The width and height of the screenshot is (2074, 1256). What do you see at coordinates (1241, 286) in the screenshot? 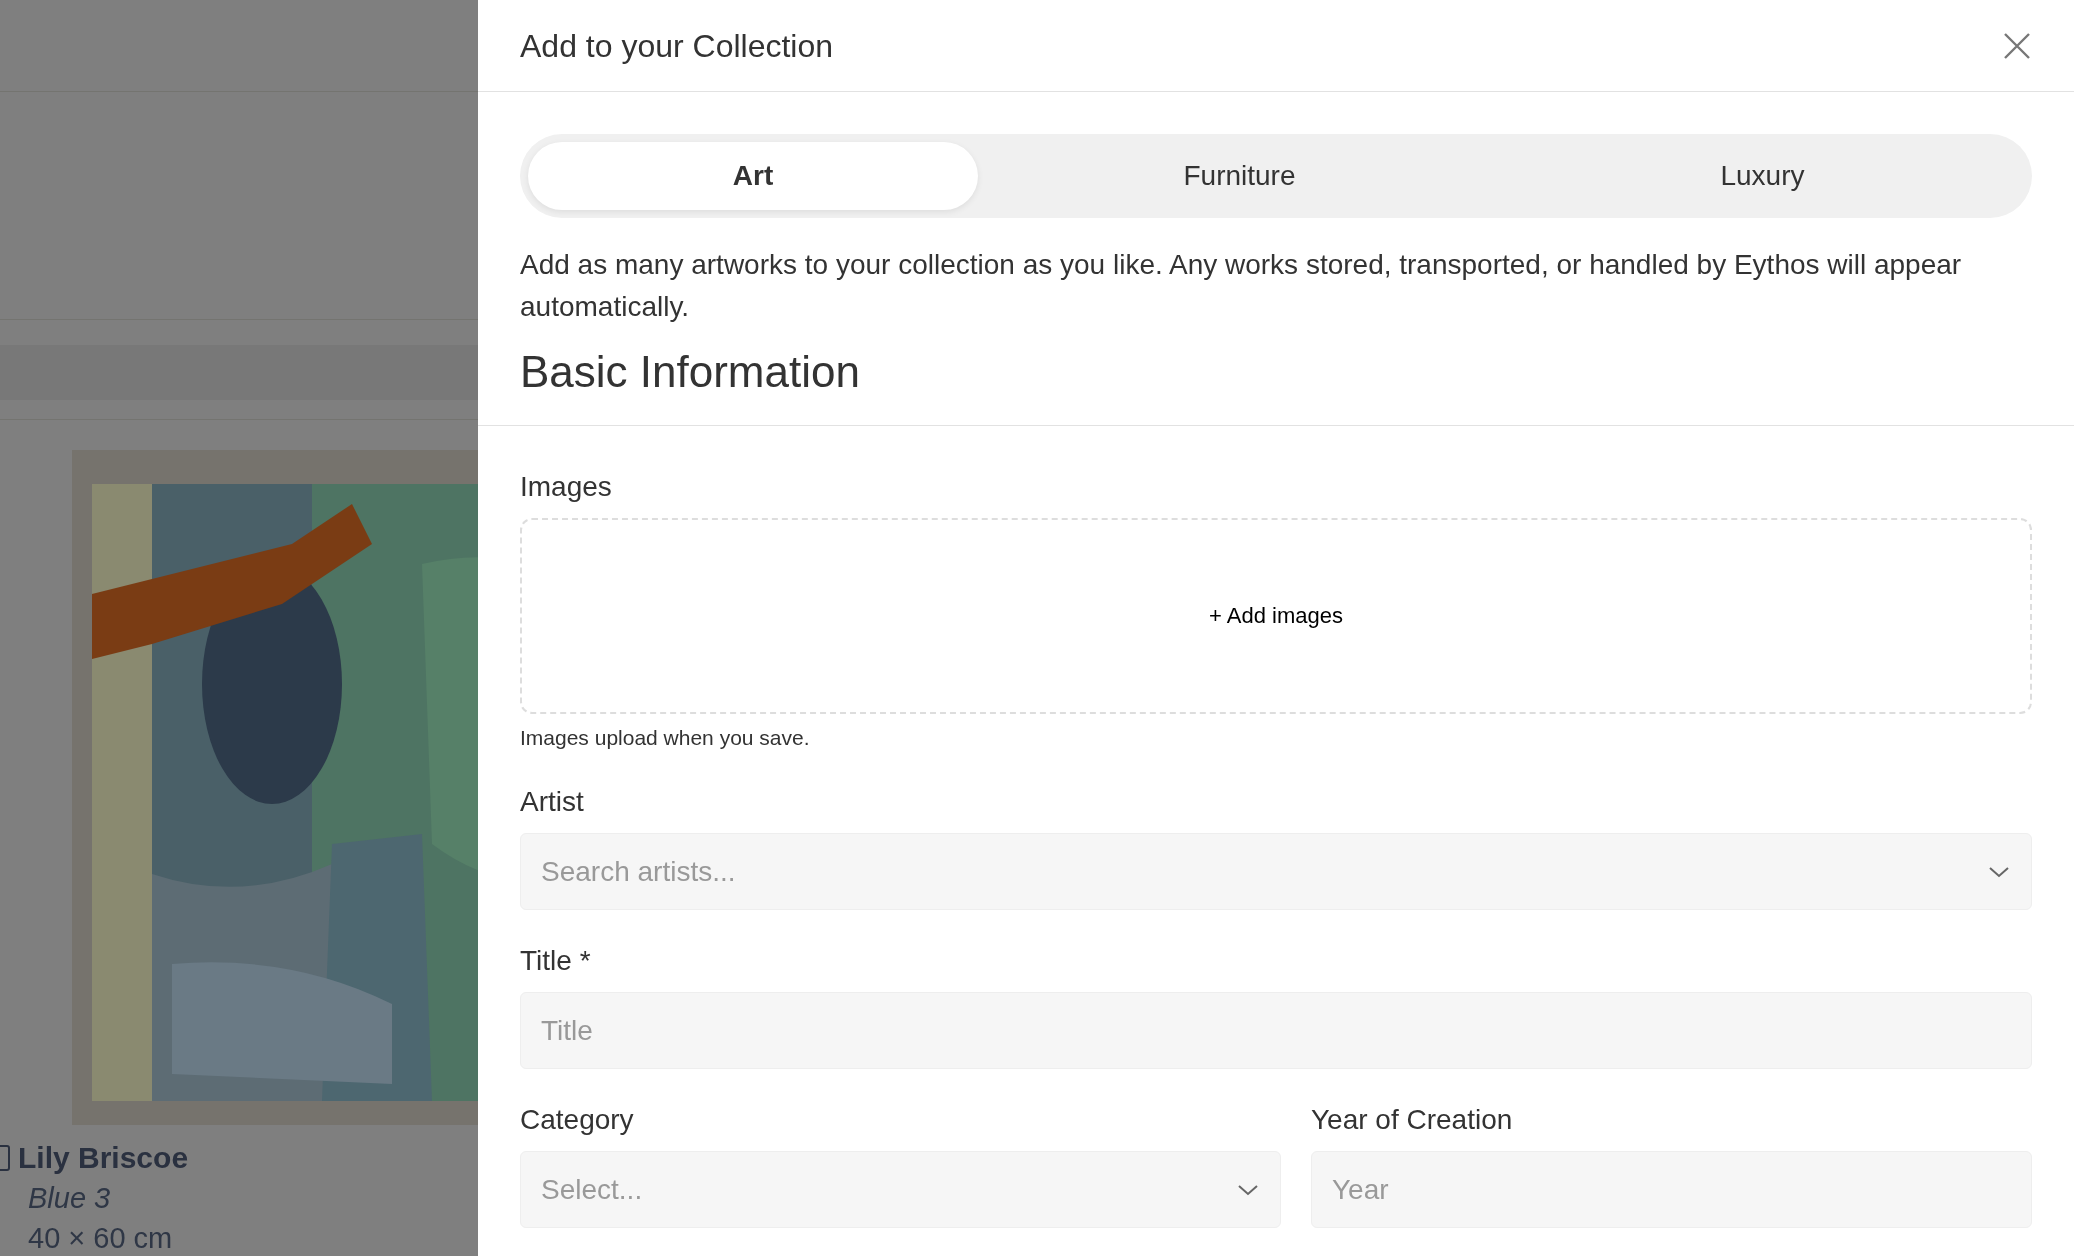
I see `description-text: Add as many artworks to your collection as you like. Any works stored, transported, or handled by Eythos will appear automatically.` at bounding box center [1241, 286].